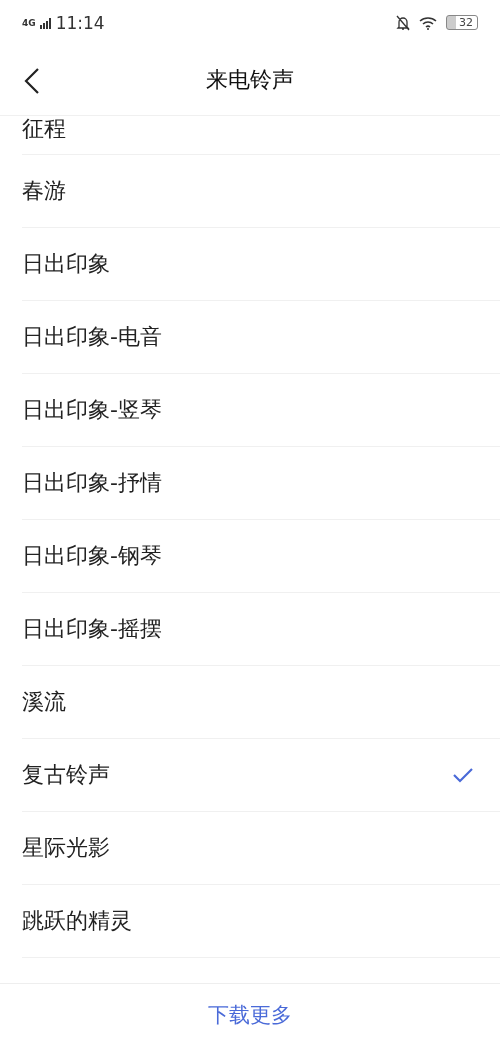  Describe the element at coordinates (250, 1015) in the screenshot. I see `download-more-link: 下载更多` at that location.